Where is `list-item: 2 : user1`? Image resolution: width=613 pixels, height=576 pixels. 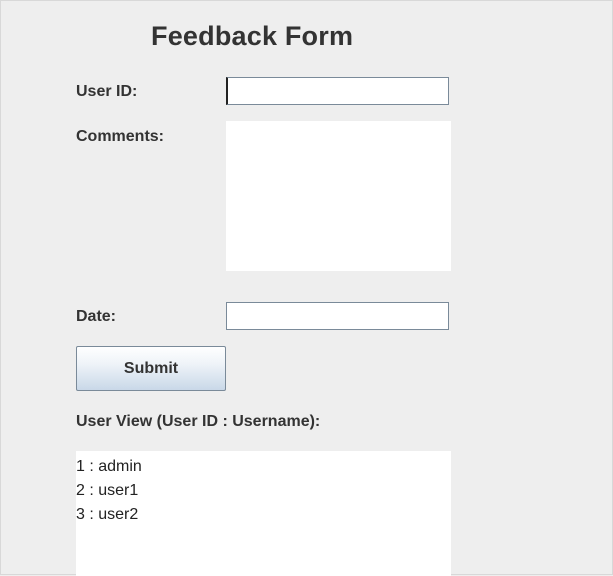
list-item: 2 : user1 is located at coordinates (263, 491).